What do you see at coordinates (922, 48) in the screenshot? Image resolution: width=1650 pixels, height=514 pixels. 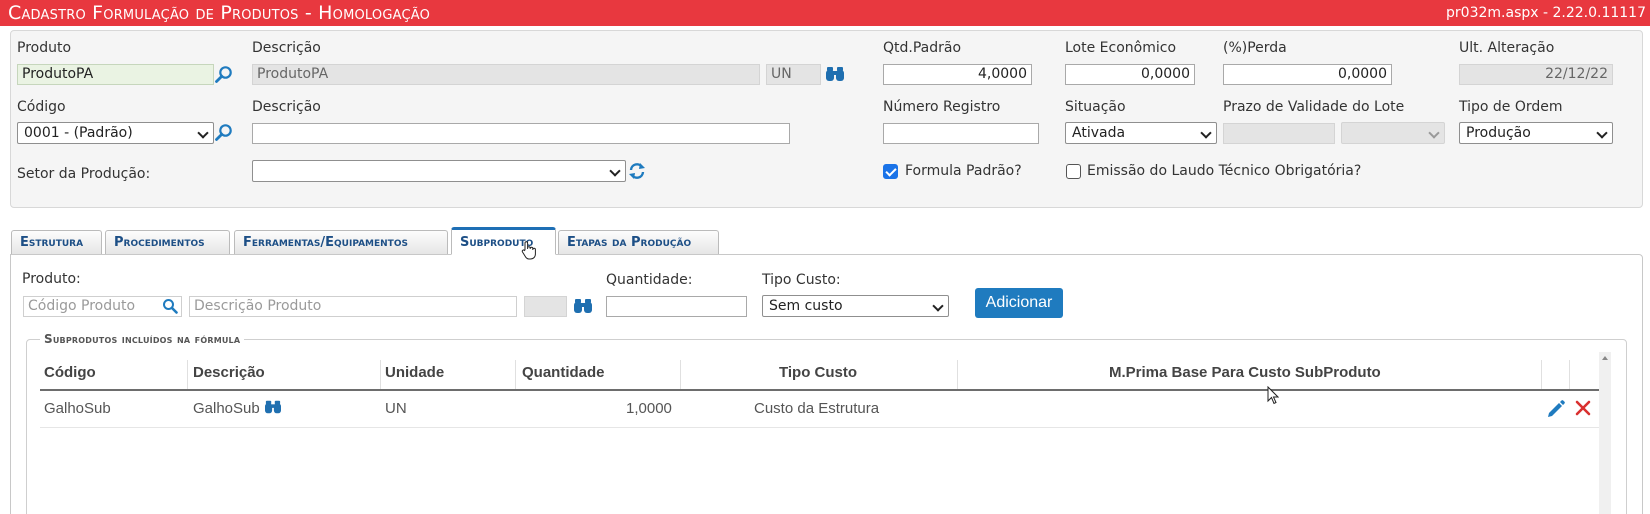 I see `qtd-padrao-label: Qtd.Padrão` at bounding box center [922, 48].